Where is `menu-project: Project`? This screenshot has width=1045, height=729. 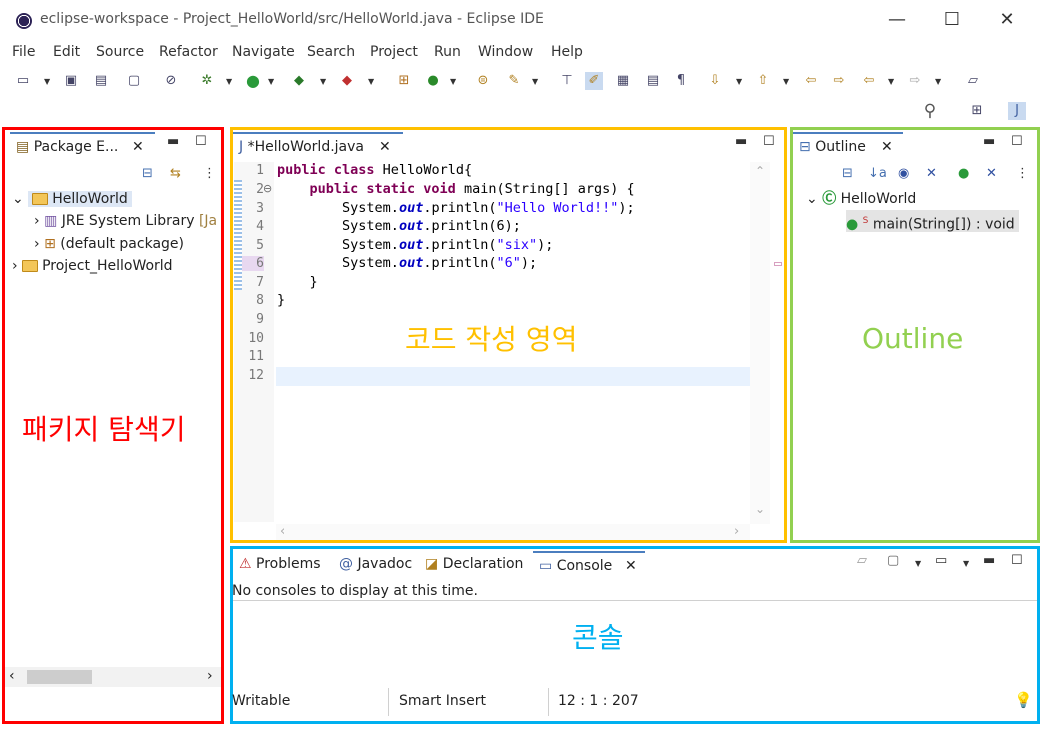 menu-project: Project is located at coordinates (394, 52).